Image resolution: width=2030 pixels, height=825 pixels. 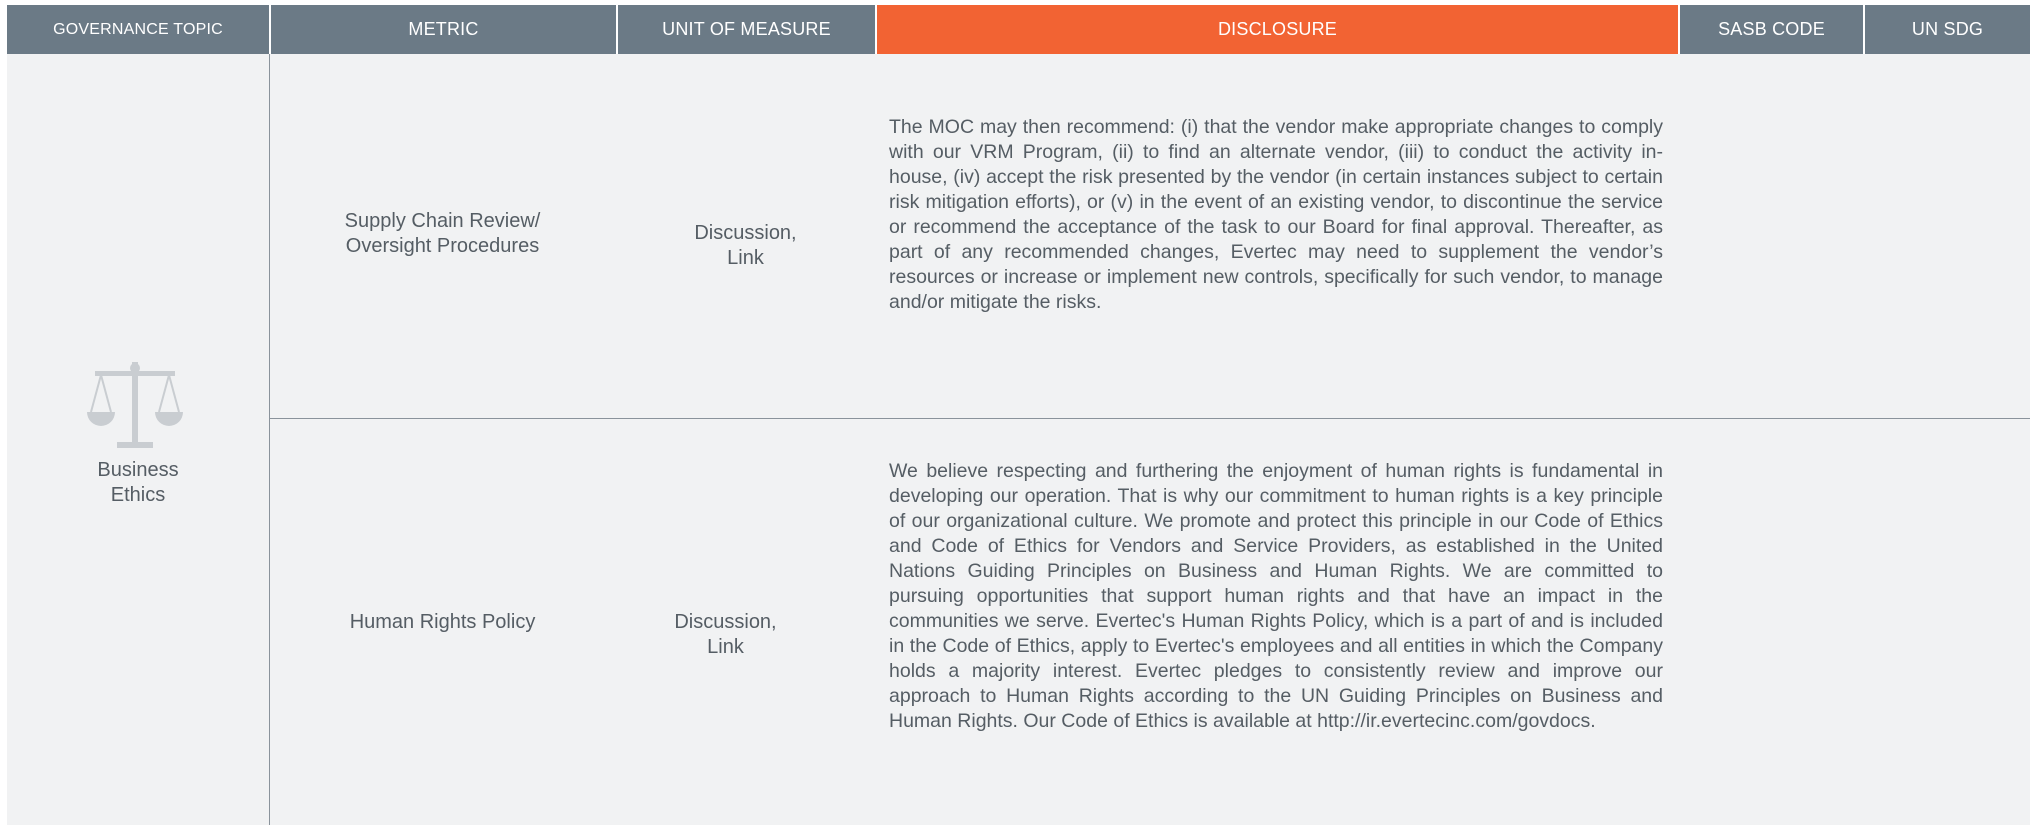 I want to click on row-divider, so click(x=1149, y=418).